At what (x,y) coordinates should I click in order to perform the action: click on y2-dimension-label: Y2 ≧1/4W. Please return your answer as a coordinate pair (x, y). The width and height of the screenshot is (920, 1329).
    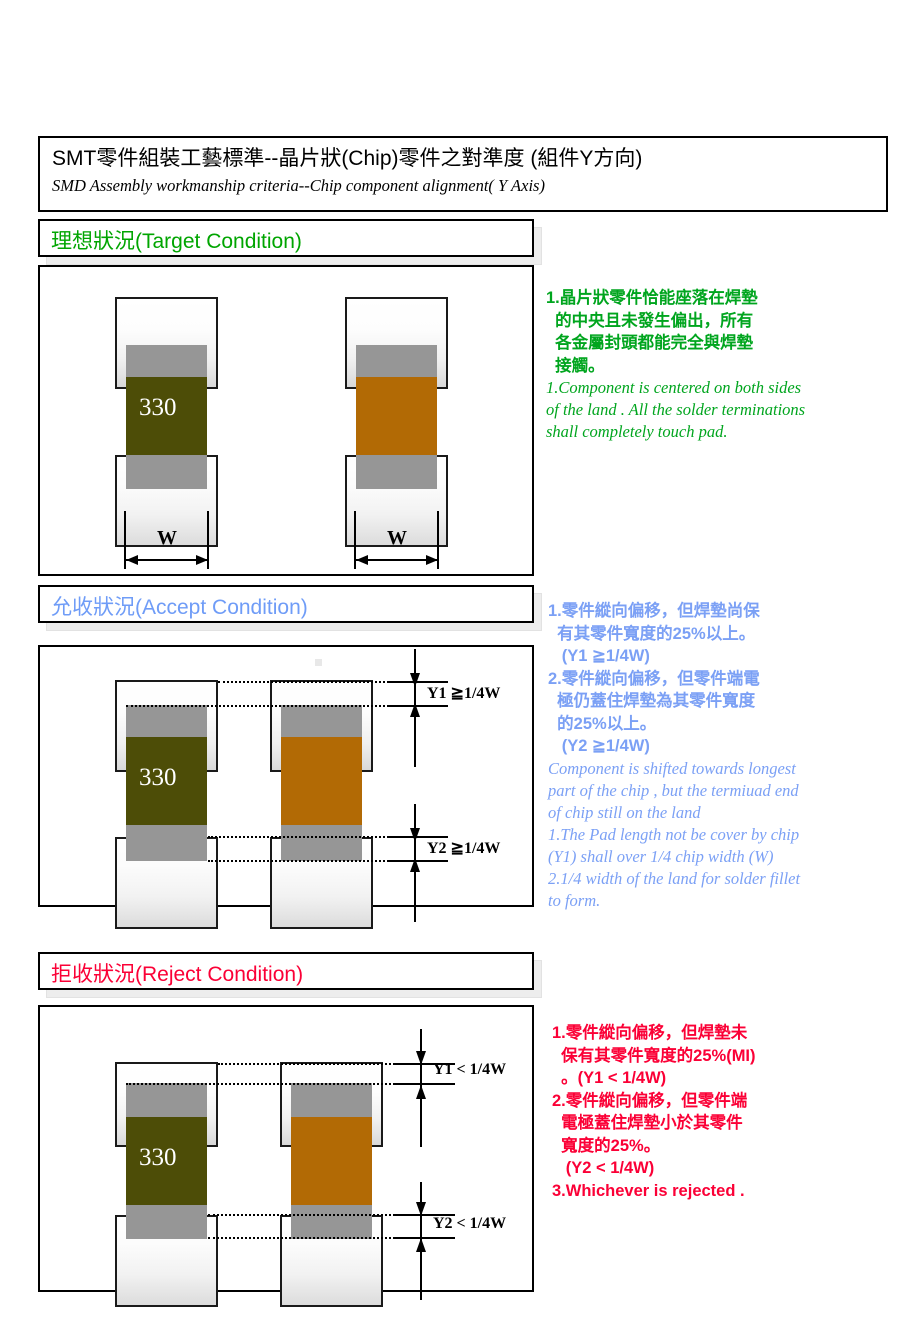
    Looking at the image, I should click on (464, 848).